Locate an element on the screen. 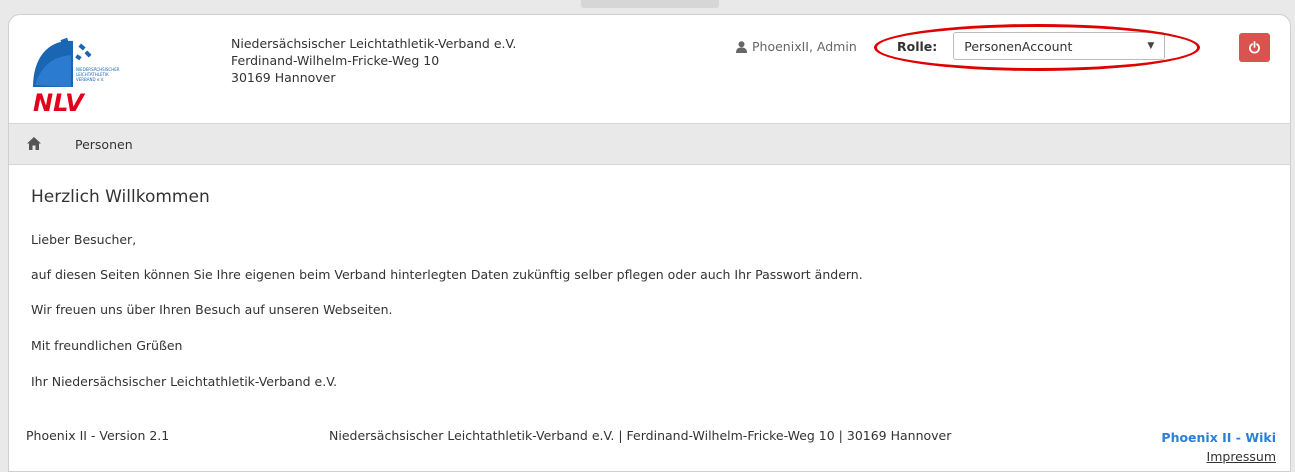  breadcrumb-nav: Personen is located at coordinates (649, 144).